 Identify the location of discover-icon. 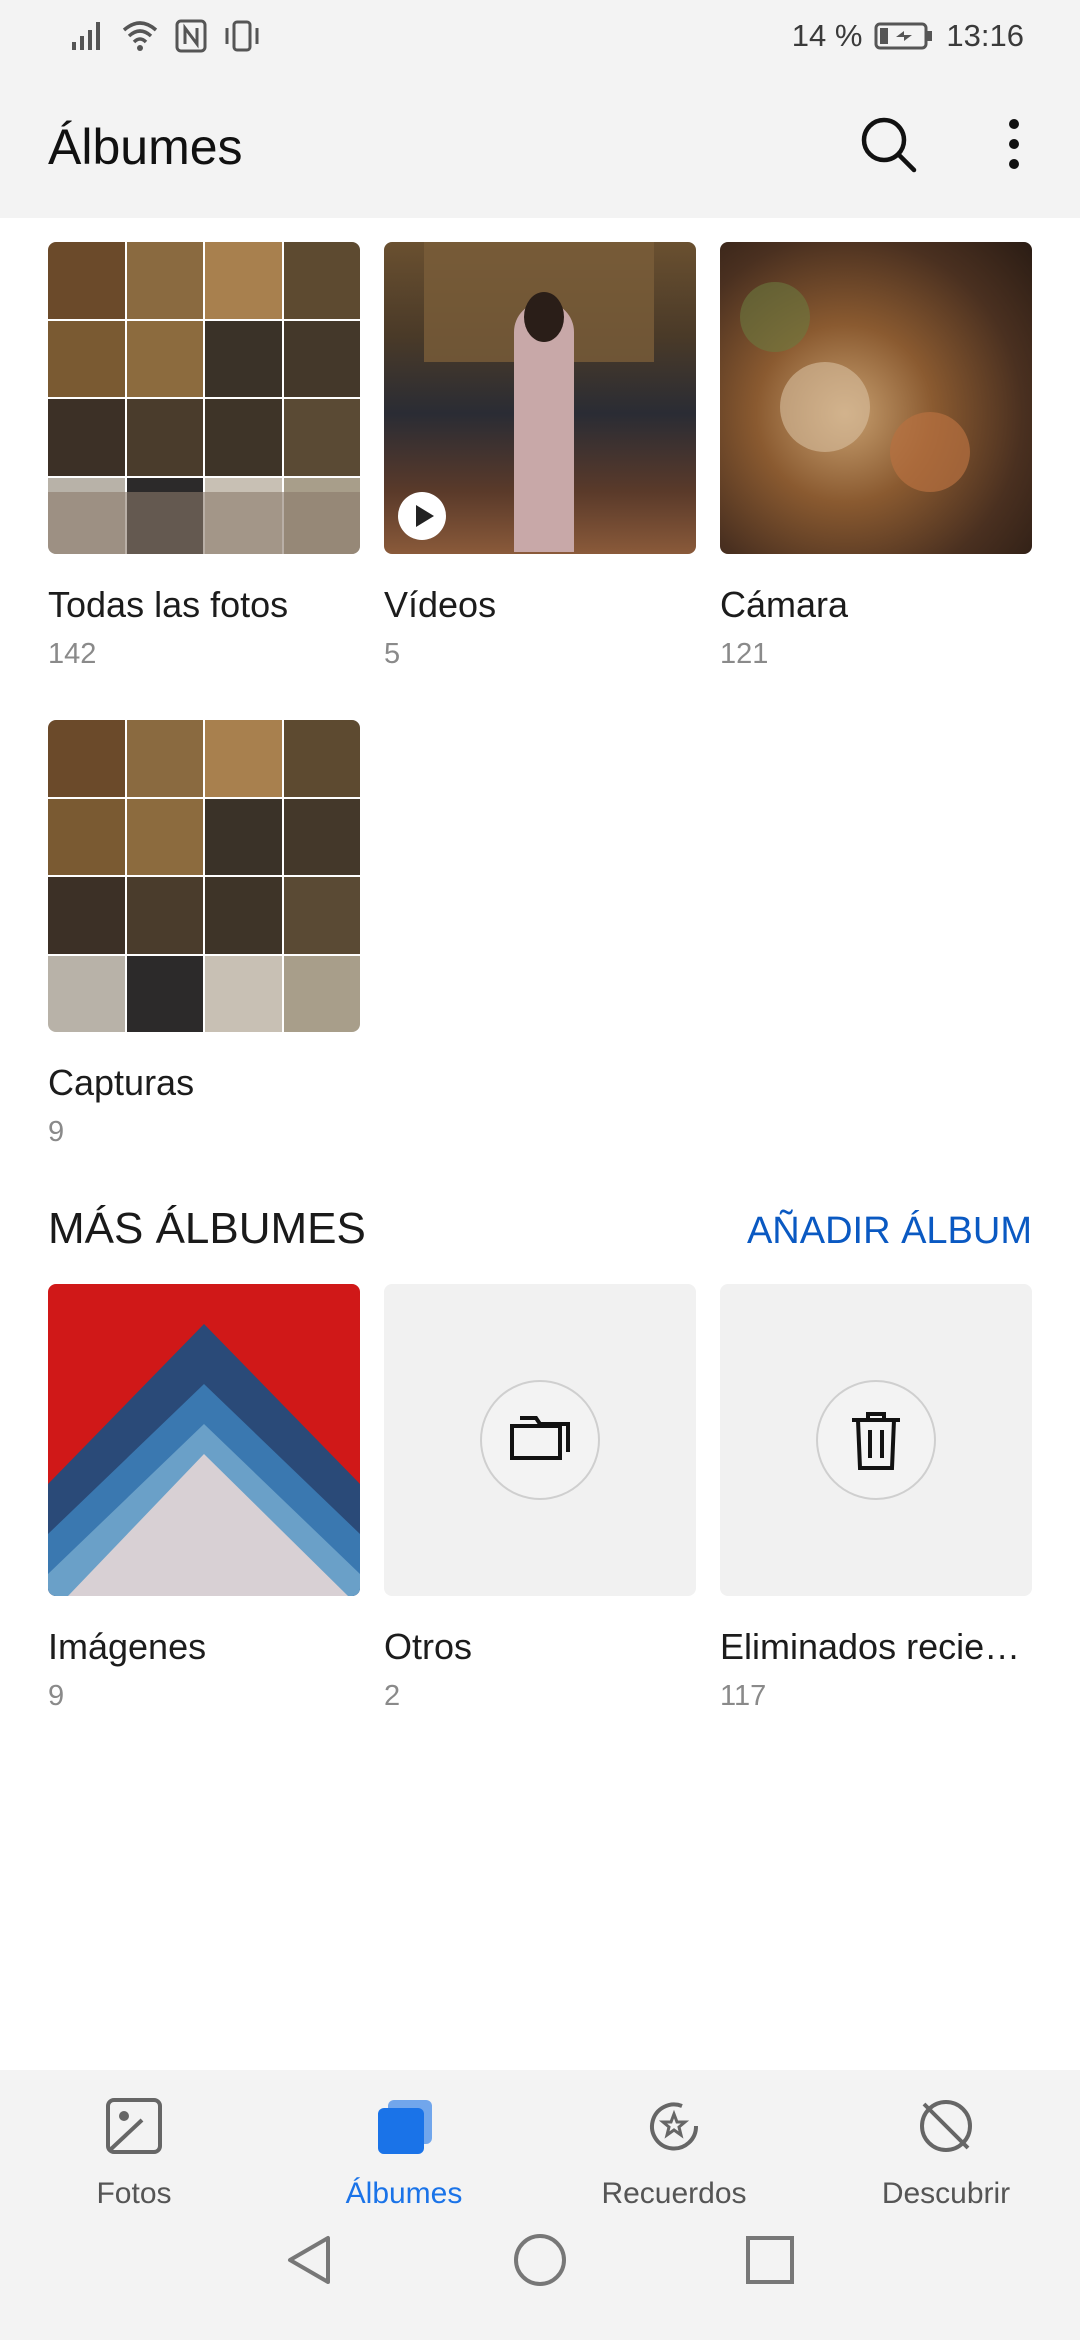
(946, 2126).